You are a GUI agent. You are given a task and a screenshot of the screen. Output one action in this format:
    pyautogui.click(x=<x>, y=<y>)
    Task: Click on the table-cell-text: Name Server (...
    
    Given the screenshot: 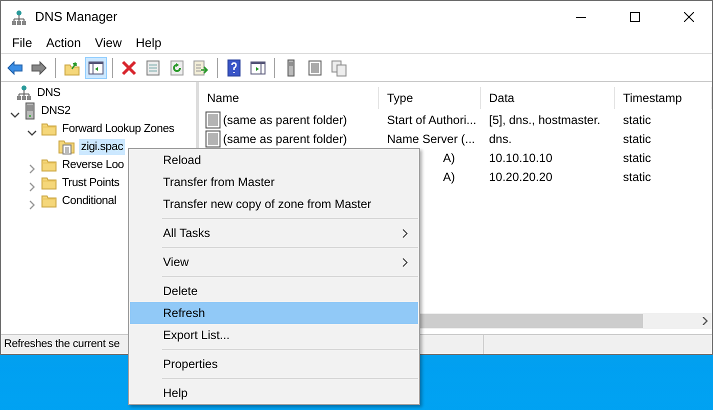 What is the action you would take?
    pyautogui.click(x=431, y=139)
    